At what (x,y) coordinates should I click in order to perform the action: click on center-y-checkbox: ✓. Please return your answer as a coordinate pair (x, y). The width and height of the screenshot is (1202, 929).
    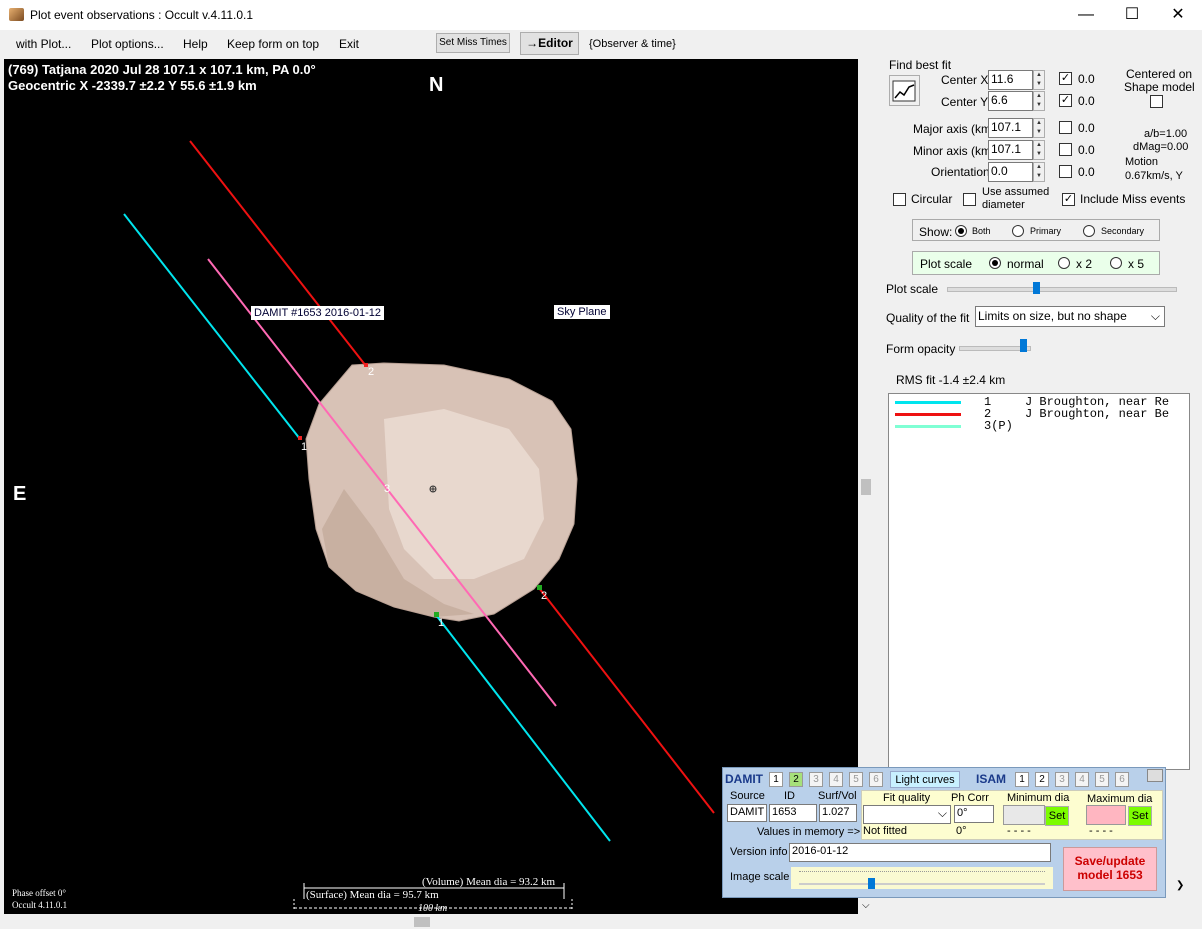
    Looking at the image, I should click on (1065, 100).